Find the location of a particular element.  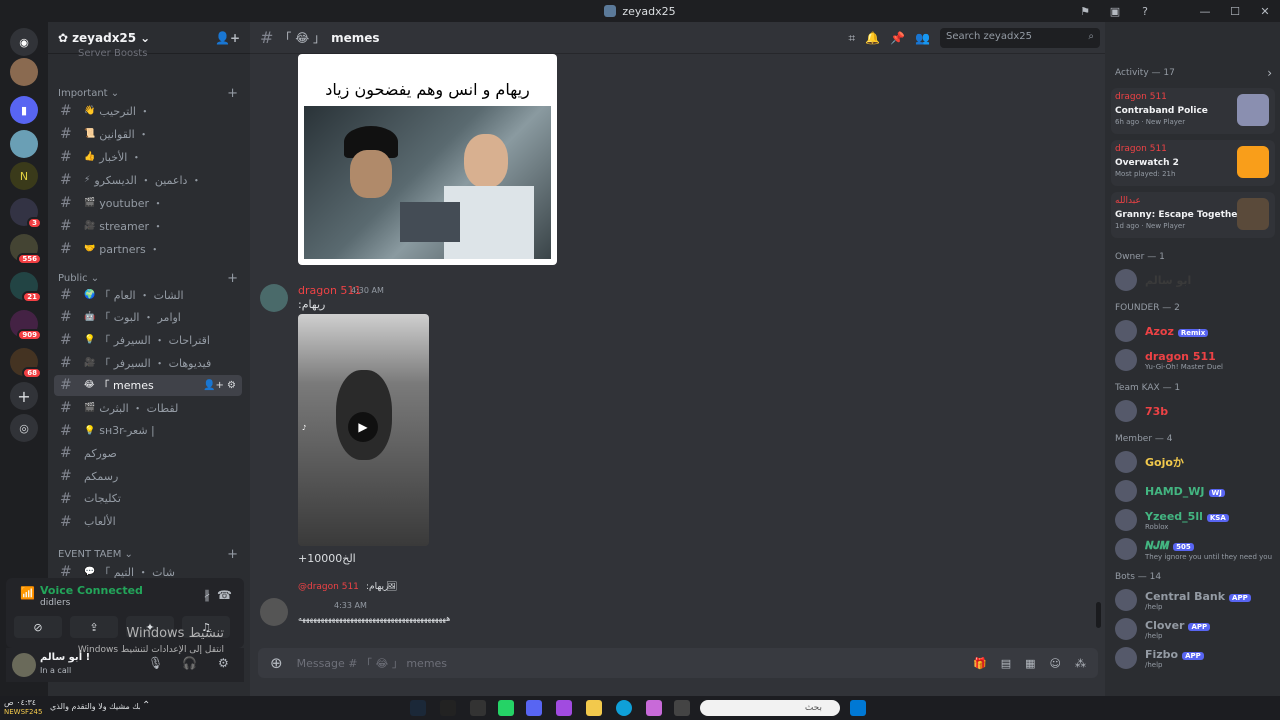

settings-gear-icon: ⚙ is located at coordinates (223, 663).